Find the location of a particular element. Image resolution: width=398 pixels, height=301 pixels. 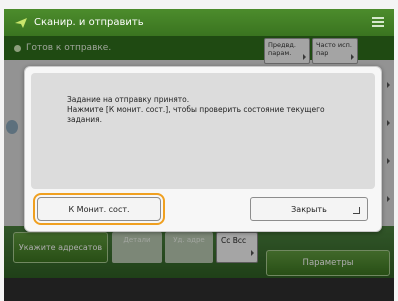

status-monitor-label: К Монит. сост. is located at coordinates (99, 209).